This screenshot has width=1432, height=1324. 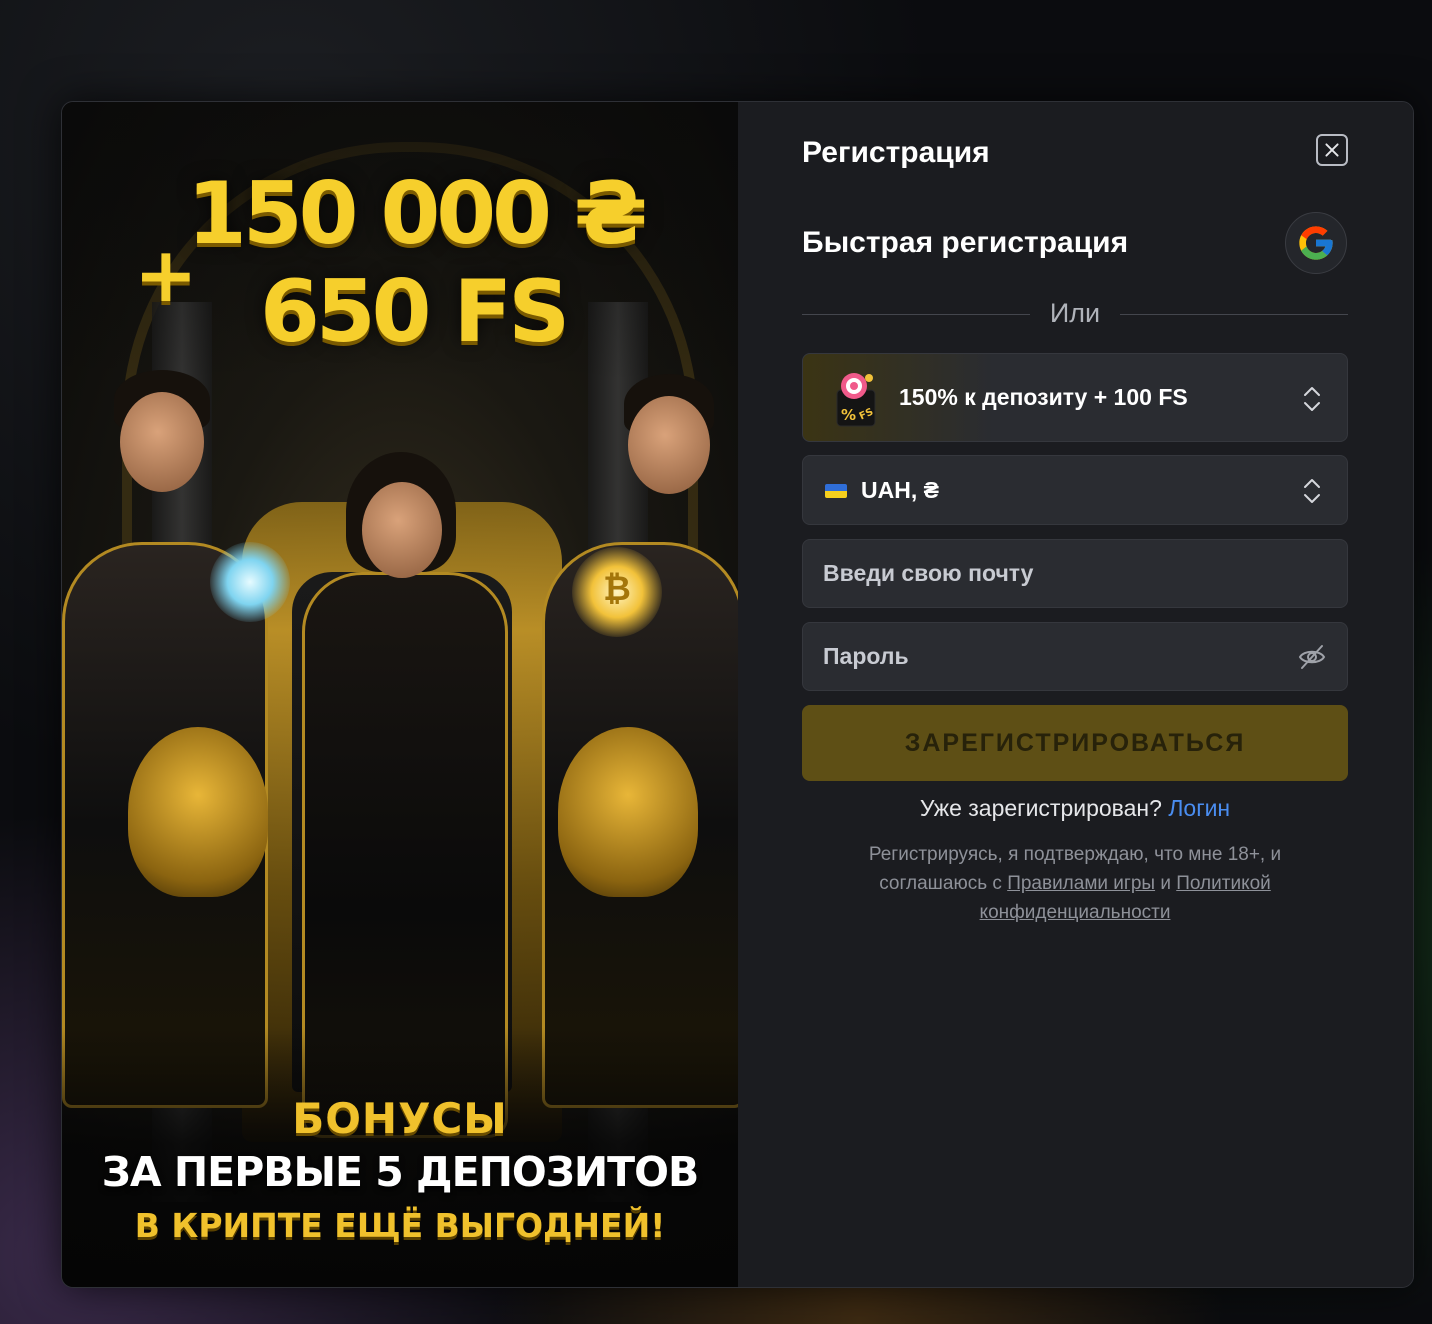 What do you see at coordinates (400, 1172) in the screenshot?
I see `promo-bonus-subheading: ЗА ПЕРВЫЕ 5 ДЕПОЗИТОВ` at bounding box center [400, 1172].